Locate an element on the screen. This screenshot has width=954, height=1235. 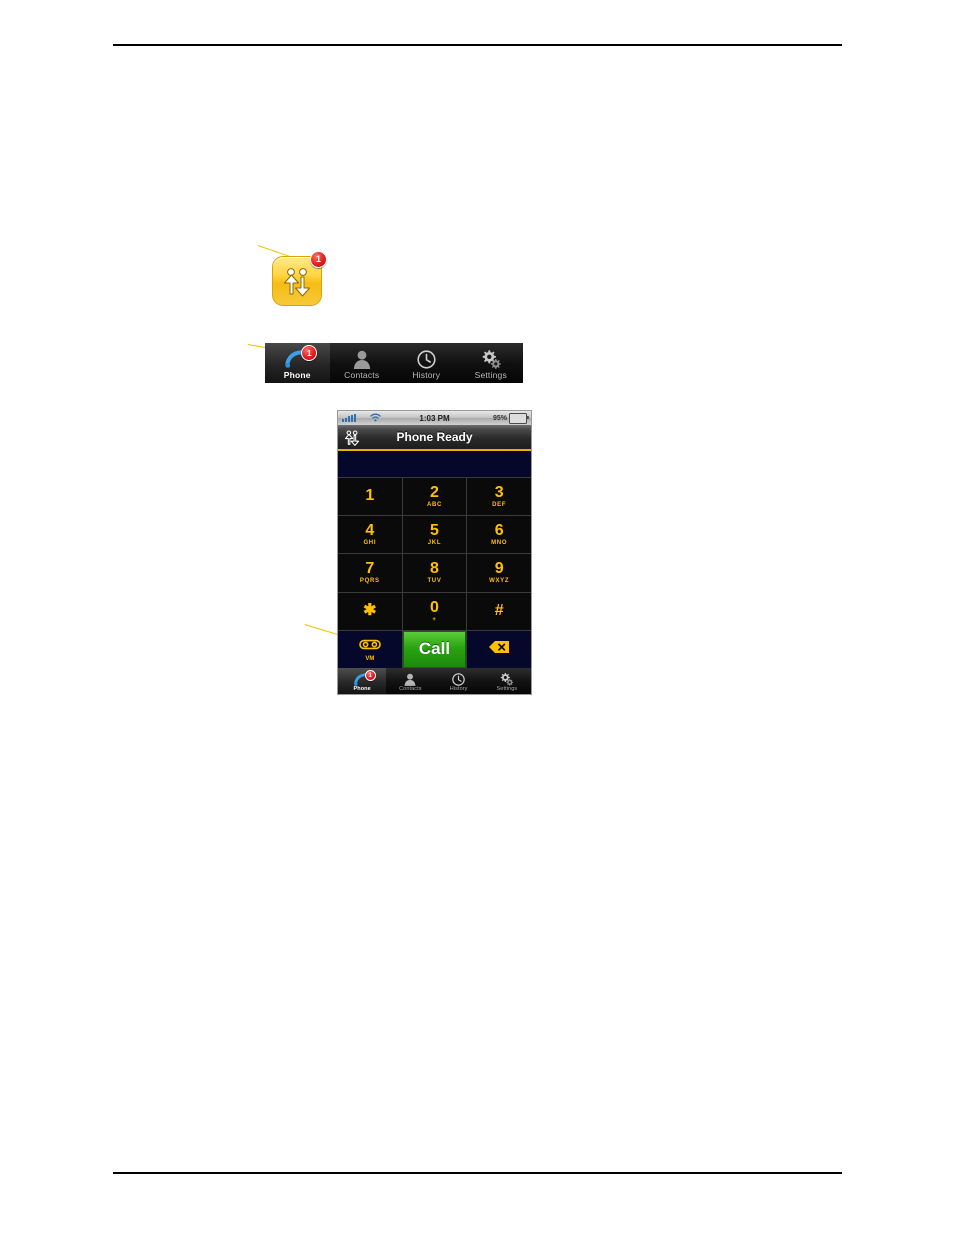
key-5-letters: JKL is located at coordinates (434, 543).